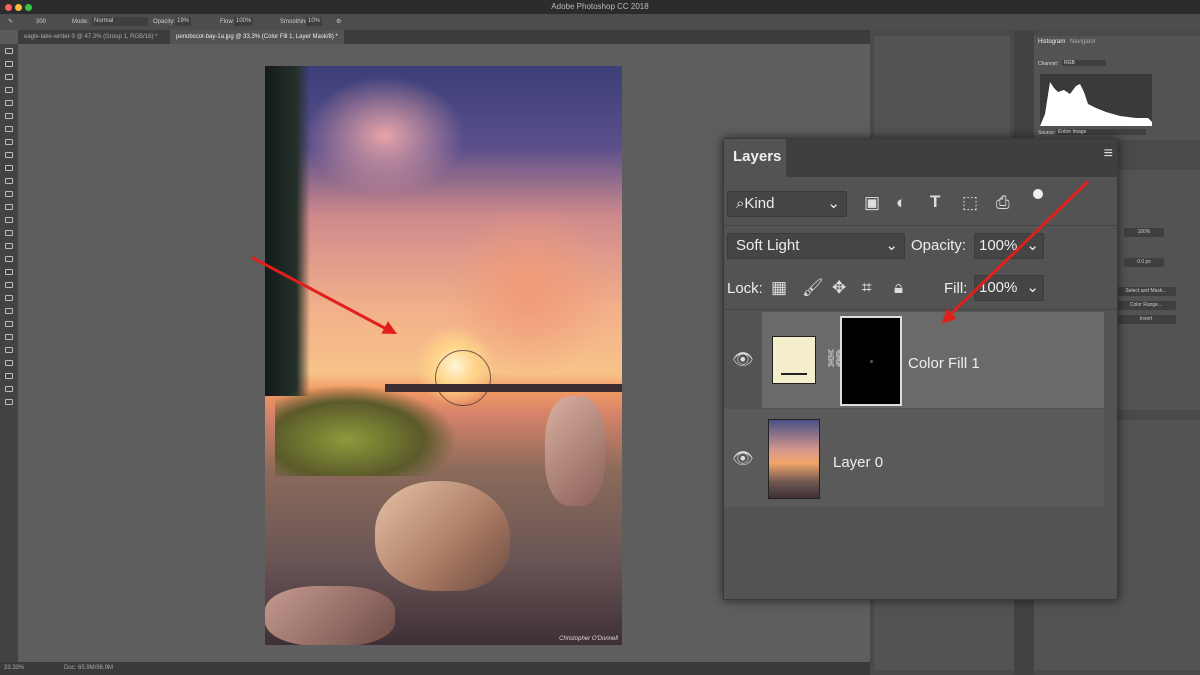 The width and height of the screenshot is (1200, 675). Describe the element at coordinates (794, 360) in the screenshot. I see `color-fill-thumbnail` at that location.